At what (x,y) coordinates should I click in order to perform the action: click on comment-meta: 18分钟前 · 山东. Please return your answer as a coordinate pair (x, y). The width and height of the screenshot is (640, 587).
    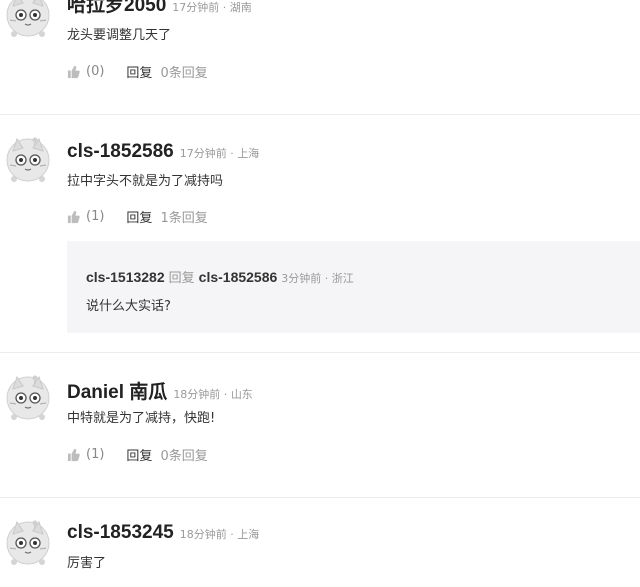
    Looking at the image, I should click on (213, 394).